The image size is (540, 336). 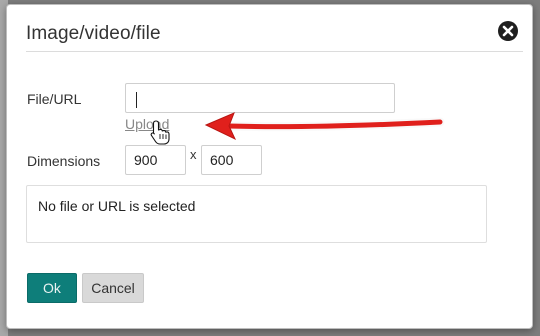 I want to click on file-url-input, so click(x=260, y=98).